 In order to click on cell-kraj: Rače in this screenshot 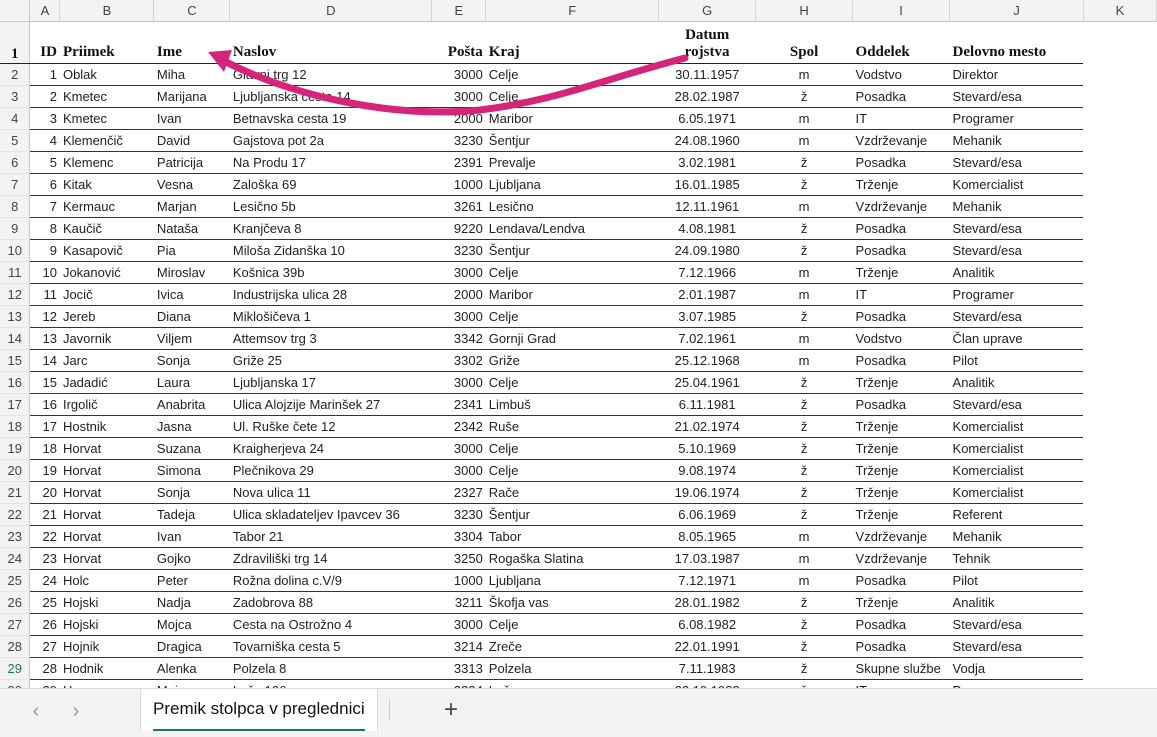, I will do `click(572, 492)`.